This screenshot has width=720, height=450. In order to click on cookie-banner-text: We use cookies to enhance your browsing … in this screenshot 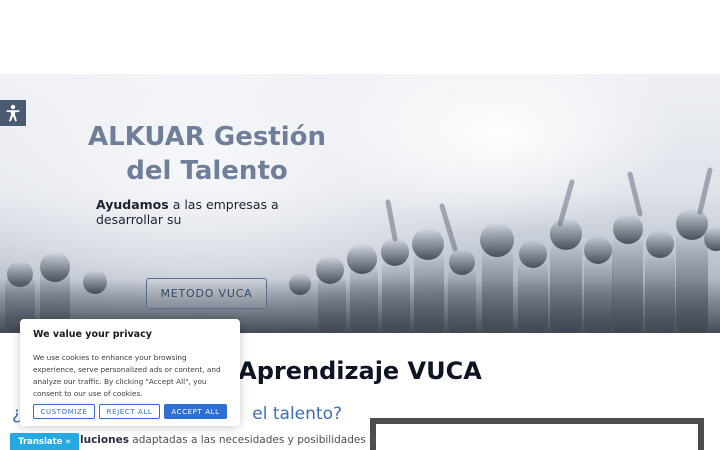, I will do `click(127, 375)`.